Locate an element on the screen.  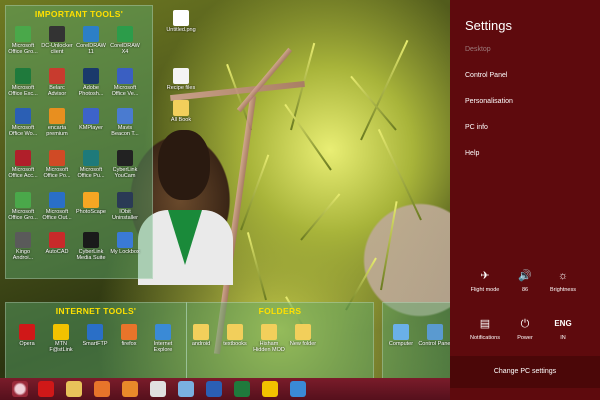
excel-icon is located at coordinates (242, 389).